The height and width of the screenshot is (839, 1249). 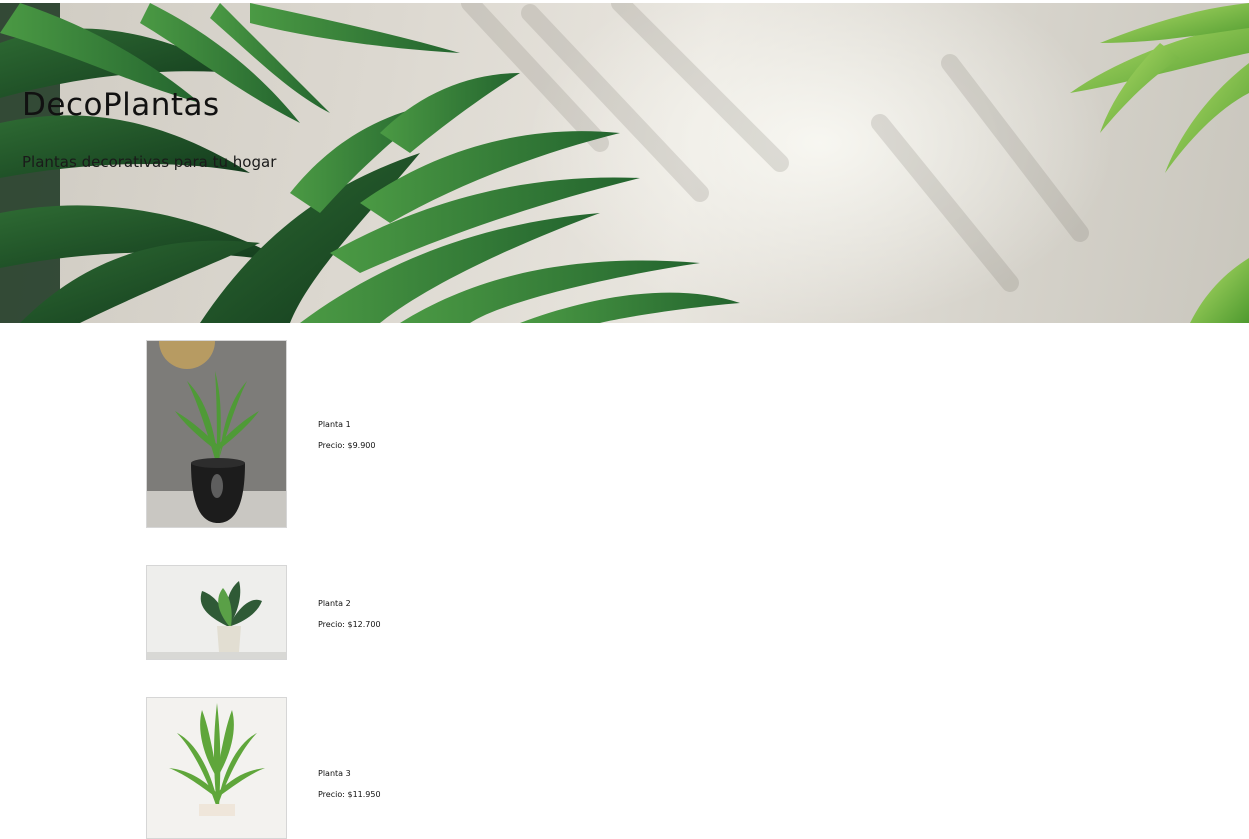 What do you see at coordinates (349, 794) in the screenshot?
I see `product-price: Precio: $11.950` at bounding box center [349, 794].